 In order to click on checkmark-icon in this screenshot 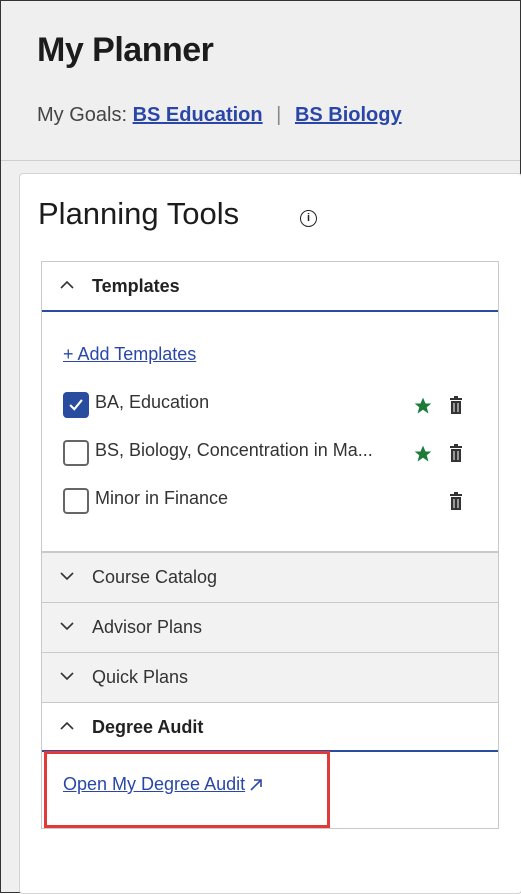, I will do `click(76, 405)`.